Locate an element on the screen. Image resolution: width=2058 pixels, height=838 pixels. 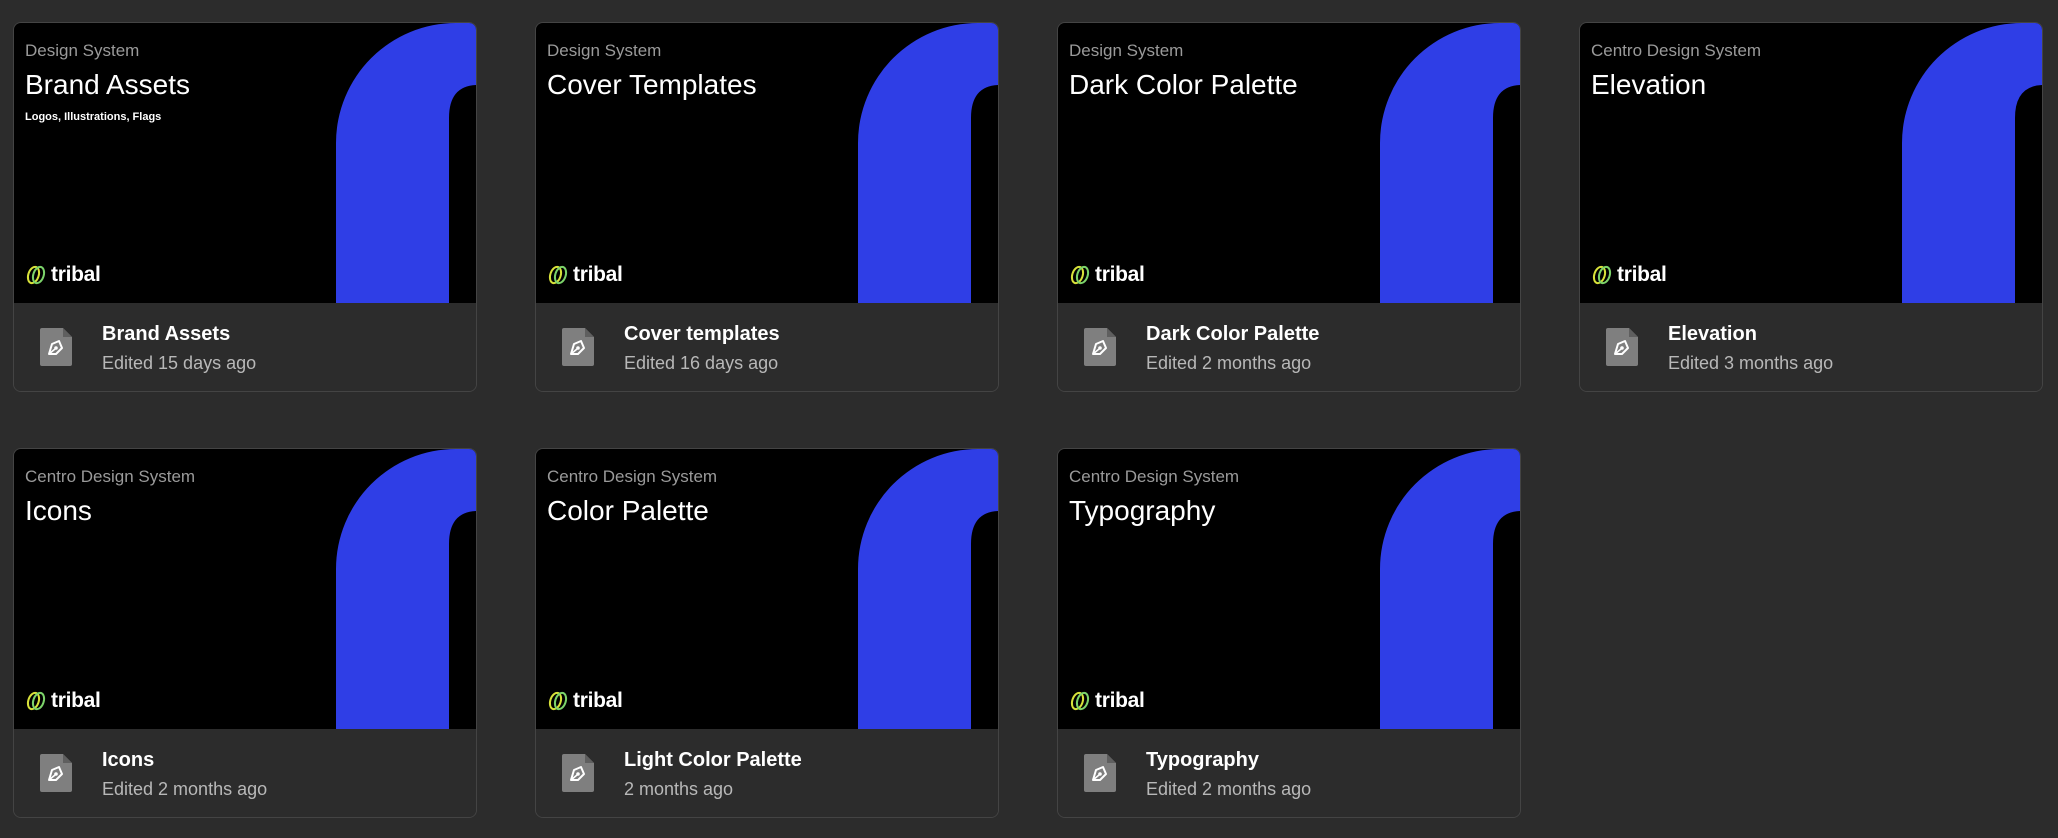
edited-timestamp: Edited 3 months ago is located at coordinates (1751, 363).